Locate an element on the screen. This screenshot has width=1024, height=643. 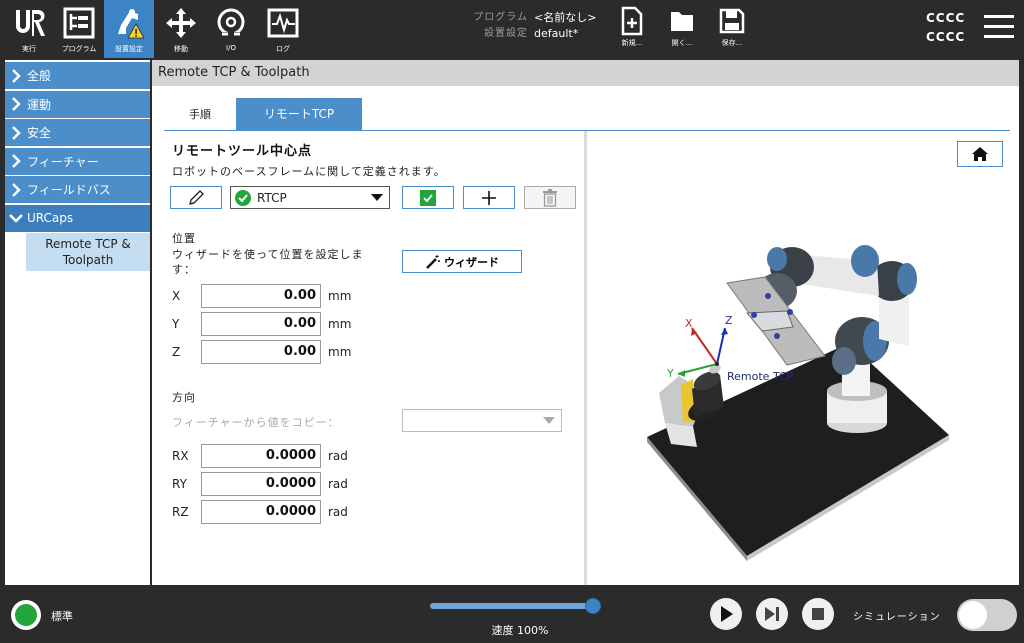
step-button is located at coordinates (772, 614).